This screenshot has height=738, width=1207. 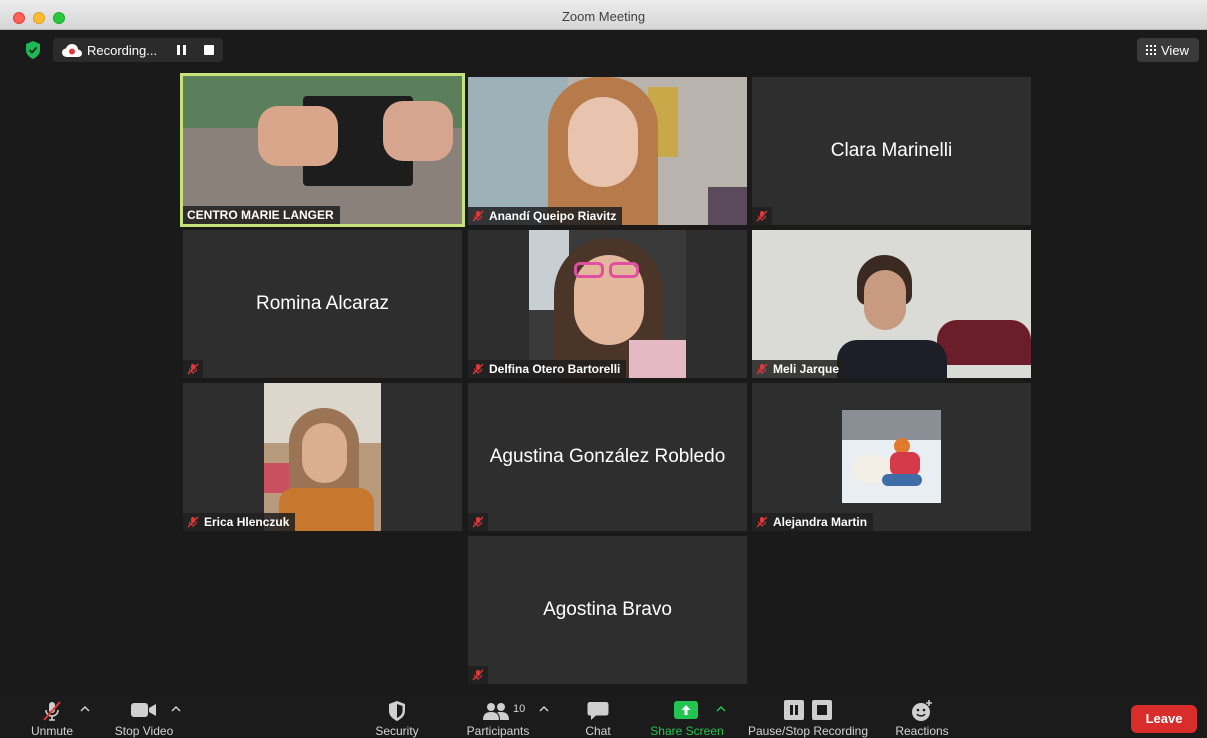 What do you see at coordinates (1151, 50) in the screenshot?
I see `grid-view-icon` at bounding box center [1151, 50].